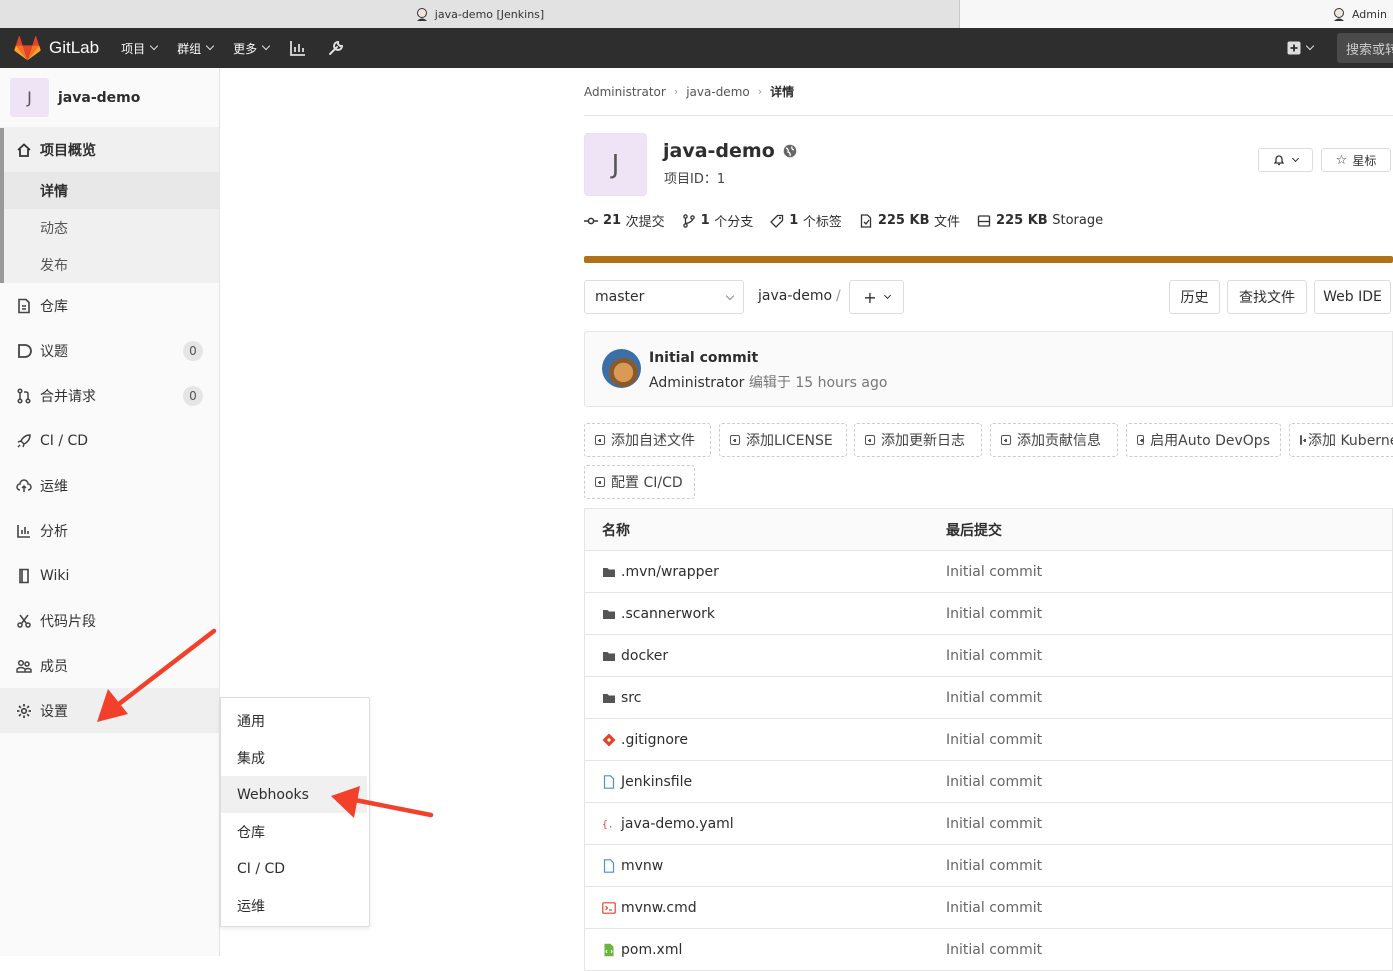 This screenshot has width=1393, height=971. What do you see at coordinates (196, 48) in the screenshot?
I see `nav-groups-dropdown: 群组` at bounding box center [196, 48].